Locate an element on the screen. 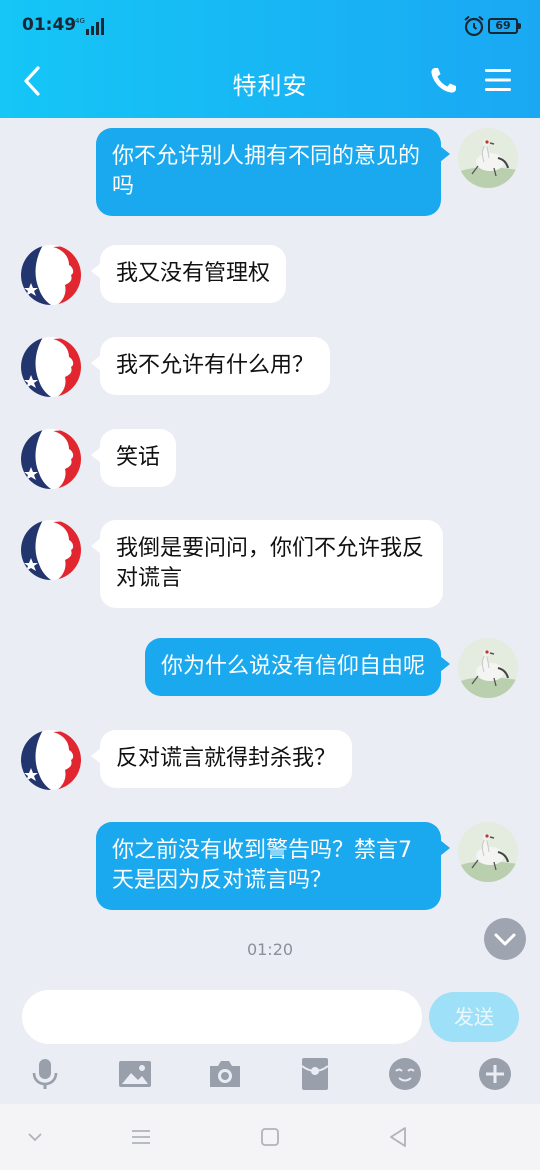  send-button: 发送 is located at coordinates (474, 1017).